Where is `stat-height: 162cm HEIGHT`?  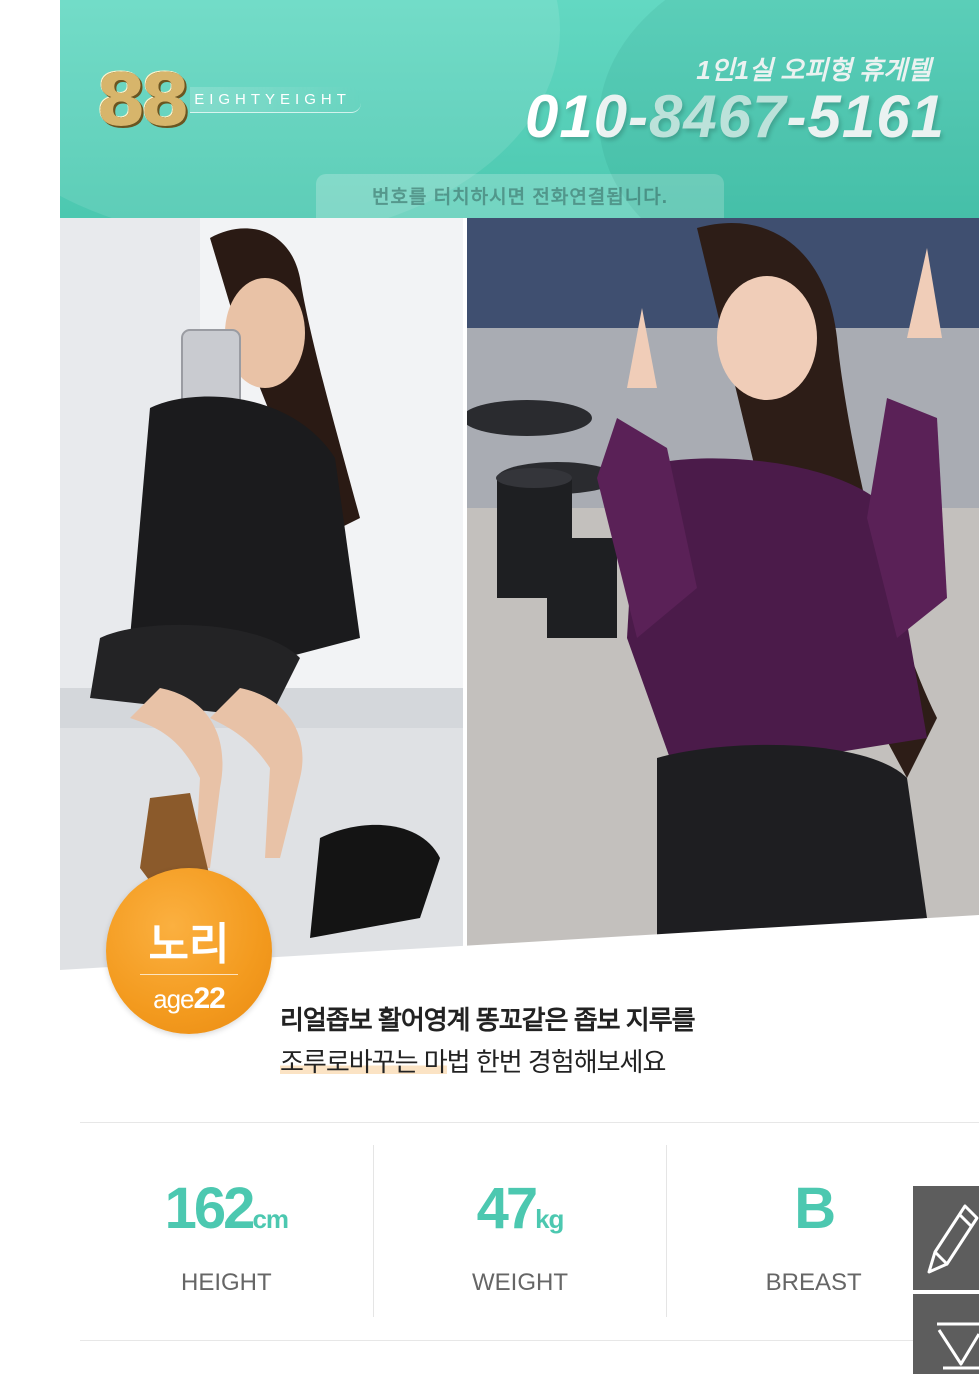 stat-height: 162cm HEIGHT is located at coordinates (226, 1231).